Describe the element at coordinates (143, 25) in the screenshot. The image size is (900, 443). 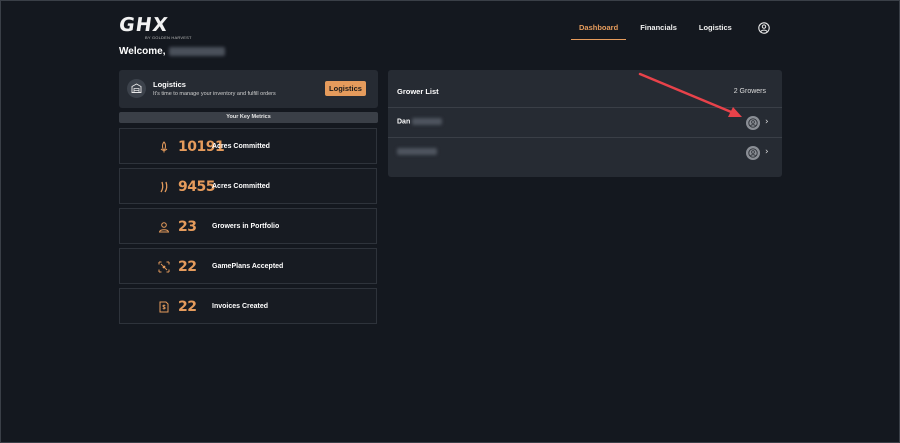
I see `logo-mark: GHX` at that location.